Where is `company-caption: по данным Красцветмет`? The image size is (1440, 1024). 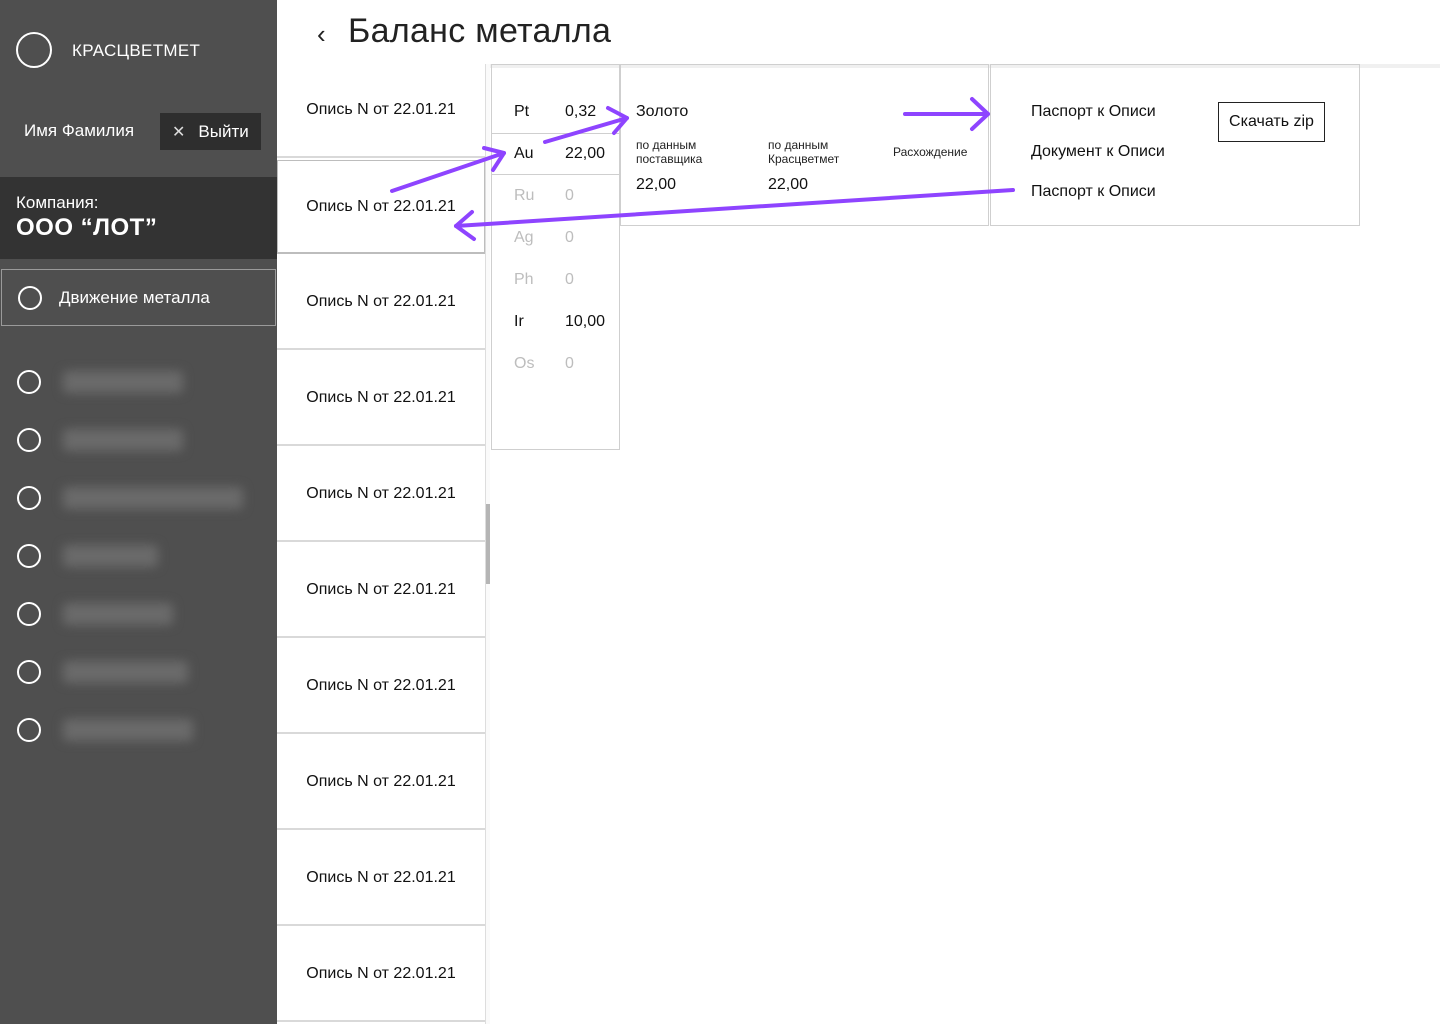
company-caption: по данным Красцветмет is located at coordinates (803, 152).